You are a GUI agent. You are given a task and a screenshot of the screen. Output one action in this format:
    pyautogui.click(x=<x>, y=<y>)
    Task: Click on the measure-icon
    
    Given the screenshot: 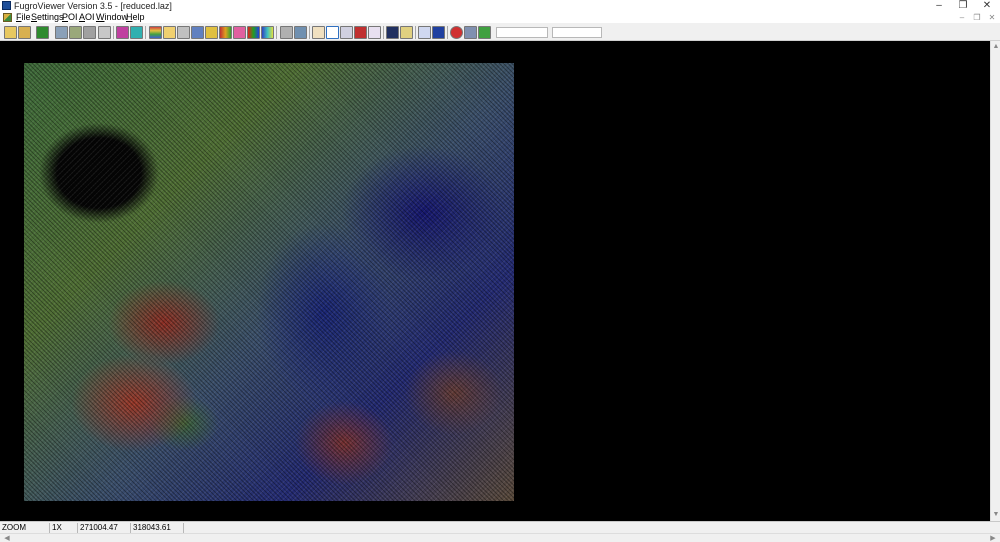 What is the action you would take?
    pyautogui.click(x=406, y=32)
    